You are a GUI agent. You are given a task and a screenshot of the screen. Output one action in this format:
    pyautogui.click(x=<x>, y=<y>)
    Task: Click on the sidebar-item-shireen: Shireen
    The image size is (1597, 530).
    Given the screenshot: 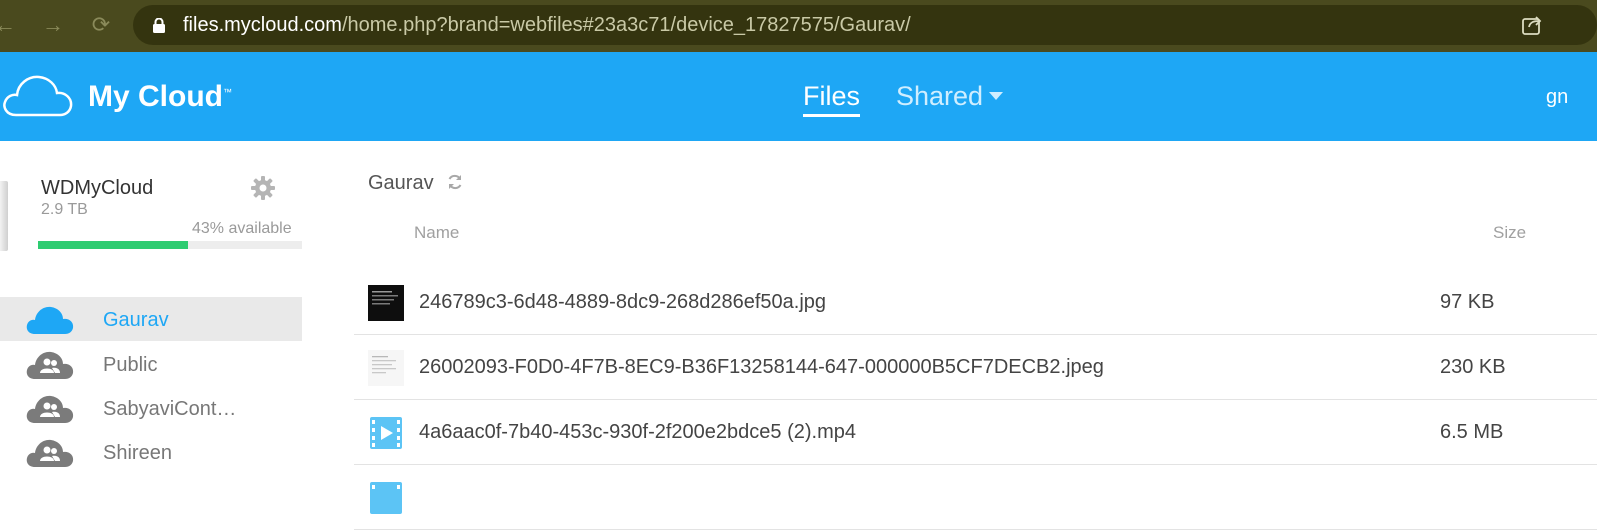 What is the action you would take?
    pyautogui.click(x=151, y=452)
    